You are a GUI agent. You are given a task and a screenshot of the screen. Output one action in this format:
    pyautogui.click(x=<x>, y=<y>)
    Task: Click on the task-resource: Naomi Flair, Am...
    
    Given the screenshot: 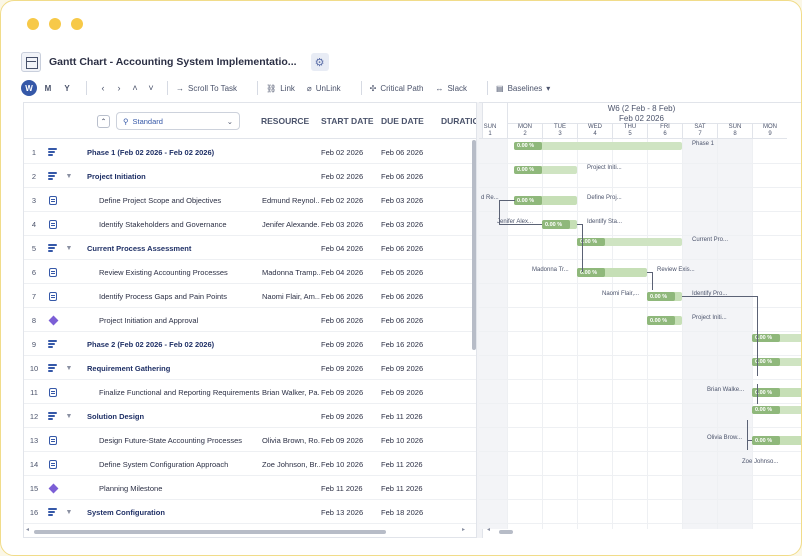 What is the action you would take?
    pyautogui.click(x=291, y=296)
    